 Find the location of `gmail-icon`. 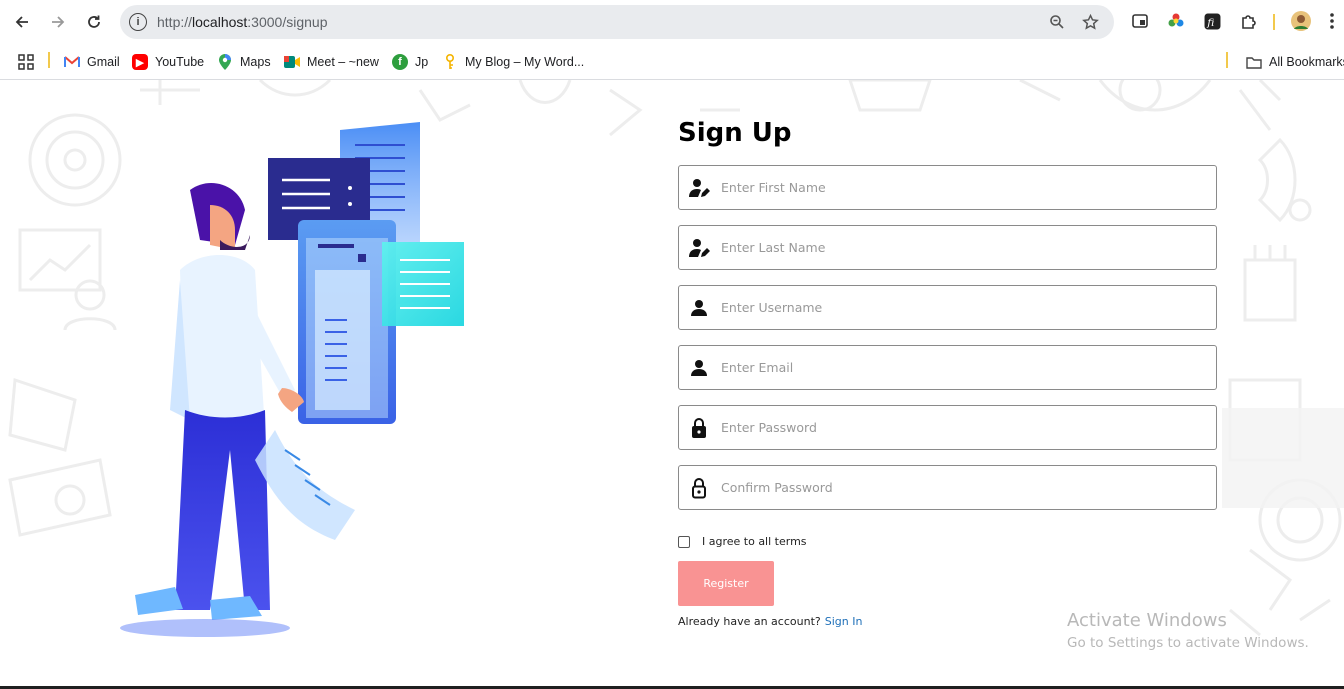

gmail-icon is located at coordinates (72, 62).